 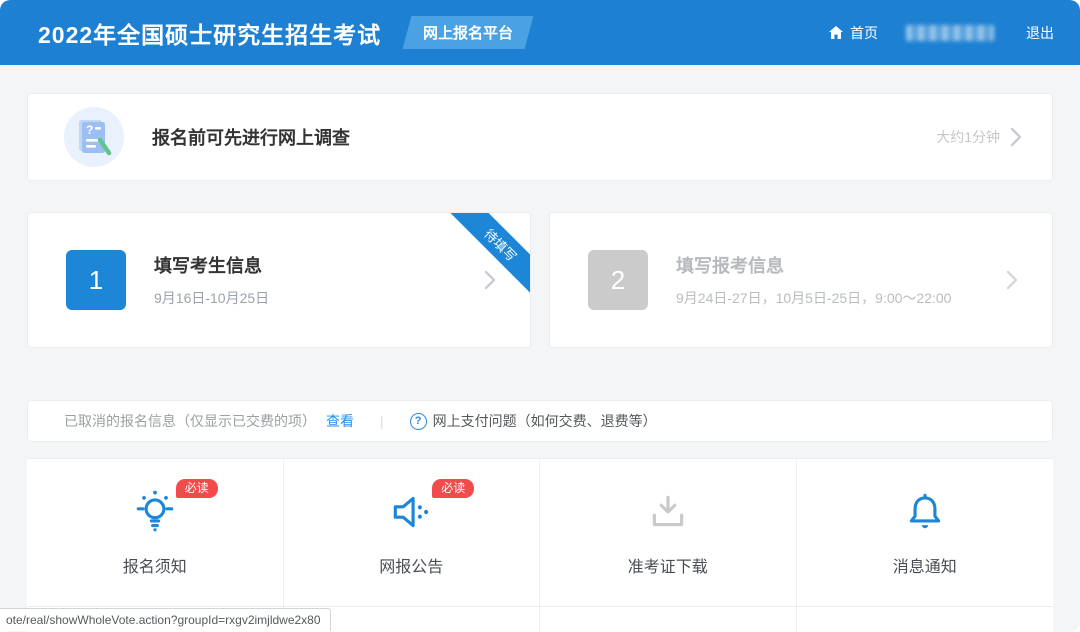 What do you see at coordinates (924, 567) in the screenshot?
I see `shortcut-label: 消息通知` at bounding box center [924, 567].